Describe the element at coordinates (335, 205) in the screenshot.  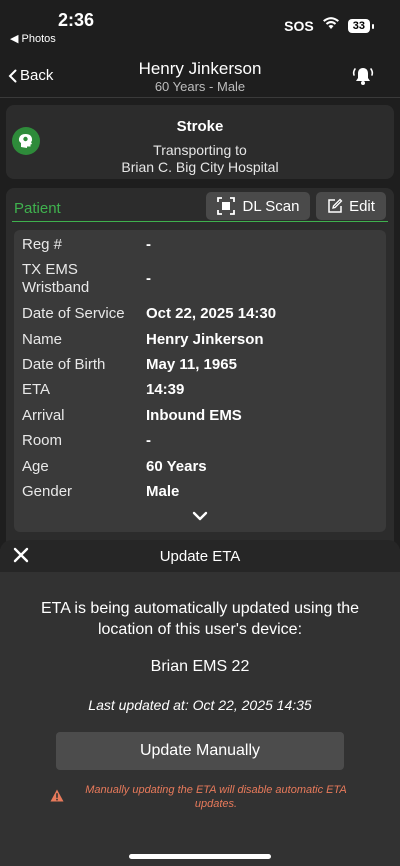
I see `edit-icon` at that location.